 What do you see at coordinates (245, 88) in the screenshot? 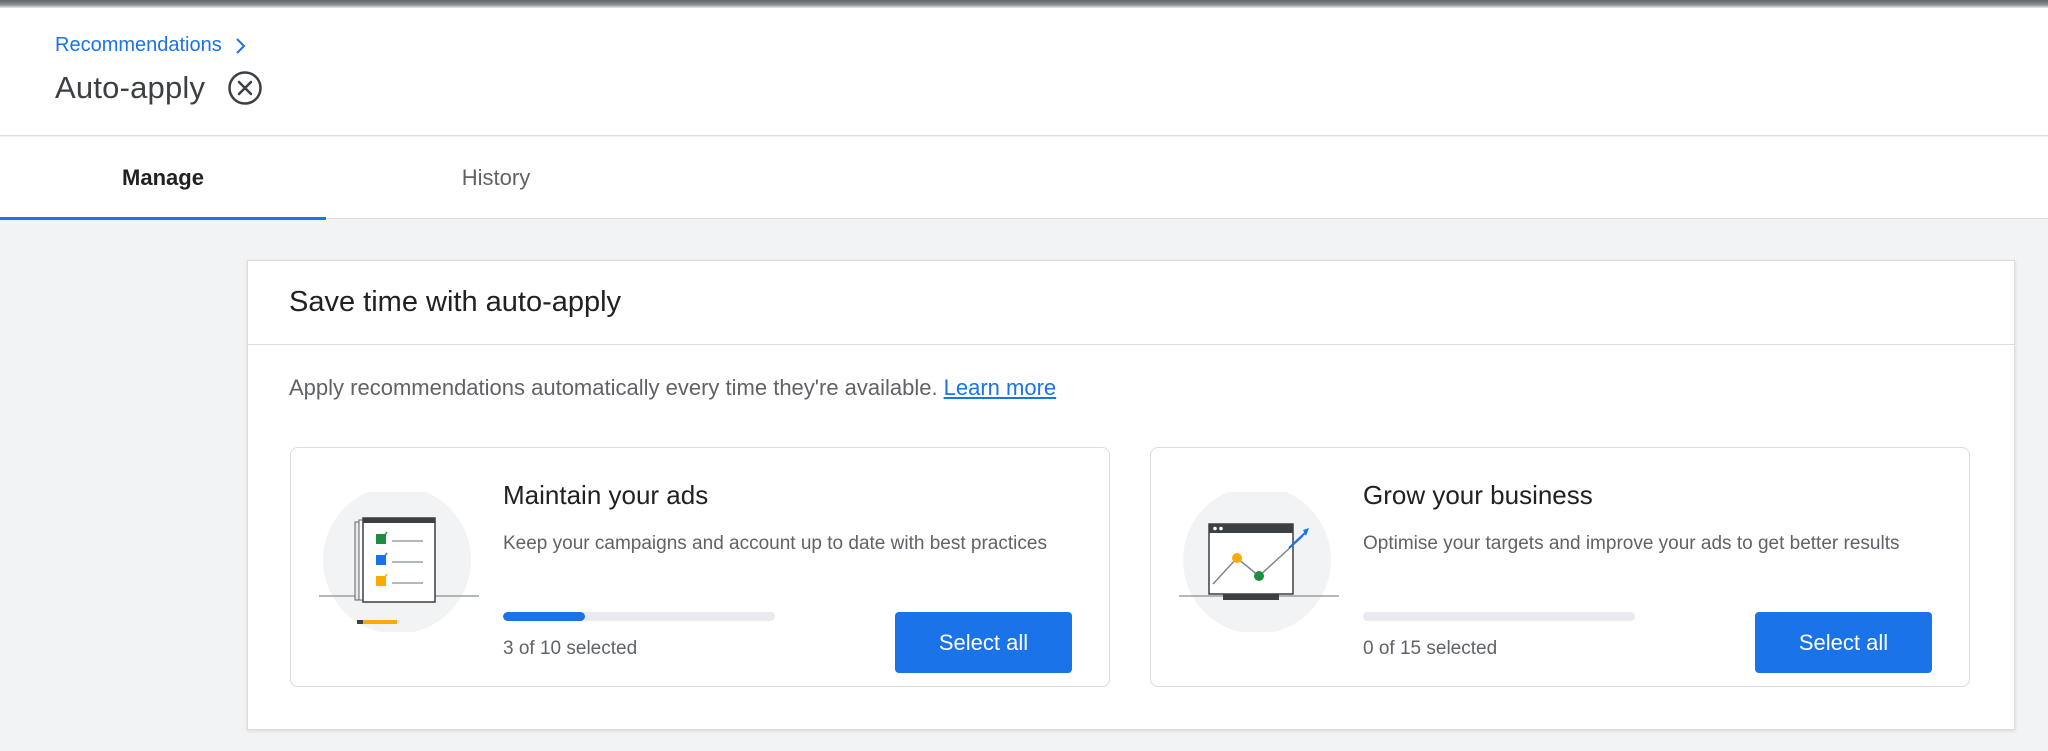
I see `close-circle-icon` at bounding box center [245, 88].